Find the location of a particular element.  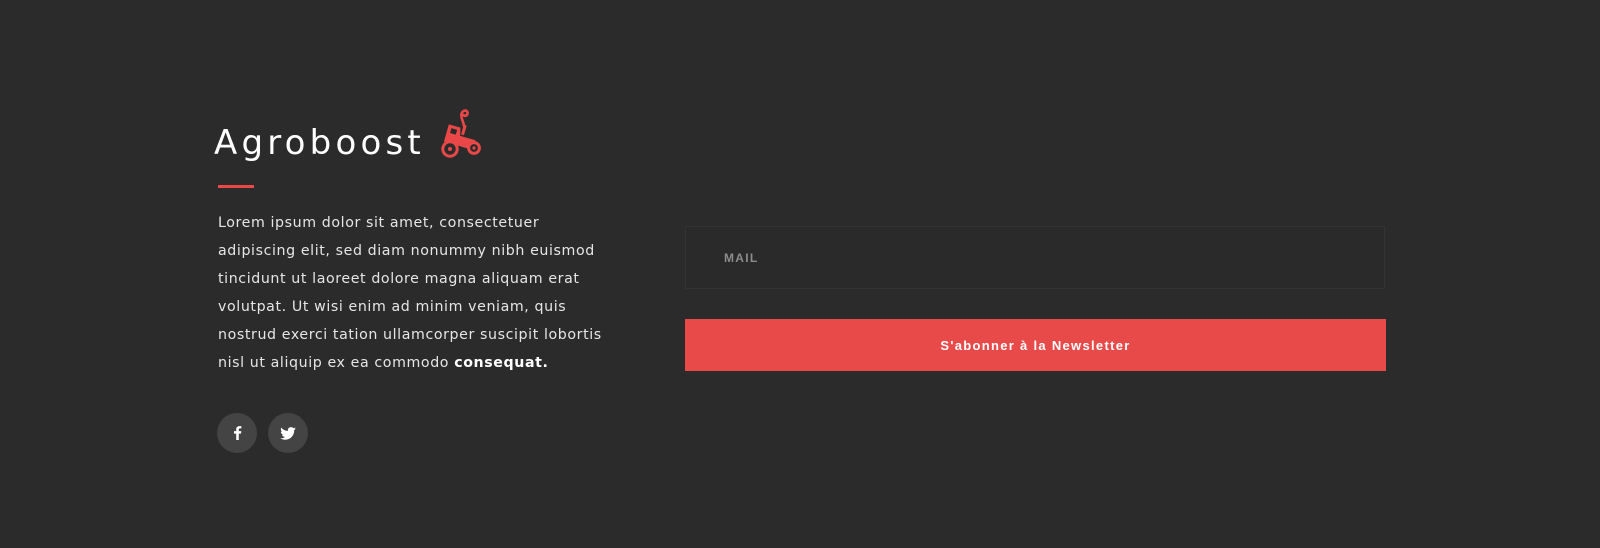

brand: Agroboost is located at coordinates (349, 133).